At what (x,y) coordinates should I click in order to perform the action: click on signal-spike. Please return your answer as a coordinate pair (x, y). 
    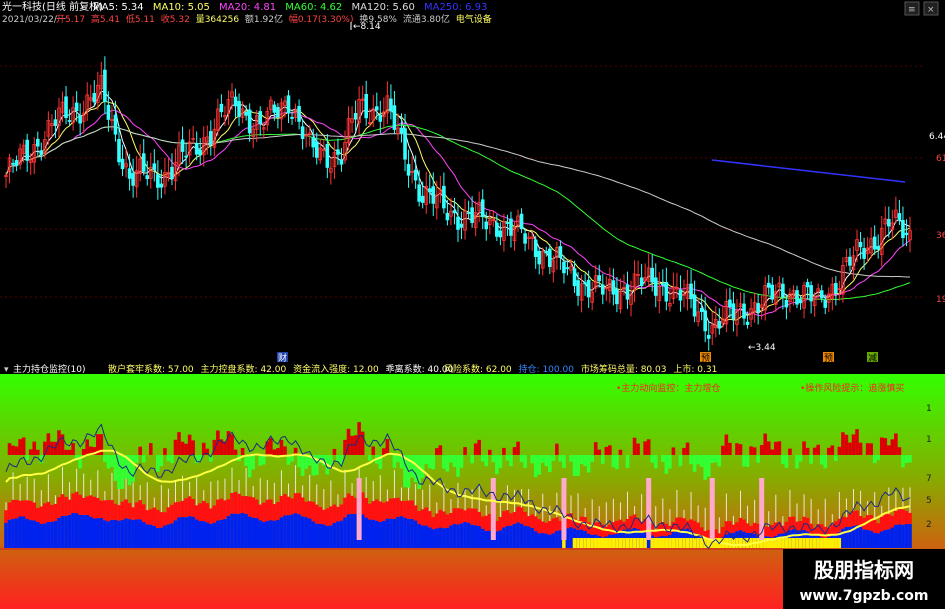
    Looking at the image, I should click on (564, 509).